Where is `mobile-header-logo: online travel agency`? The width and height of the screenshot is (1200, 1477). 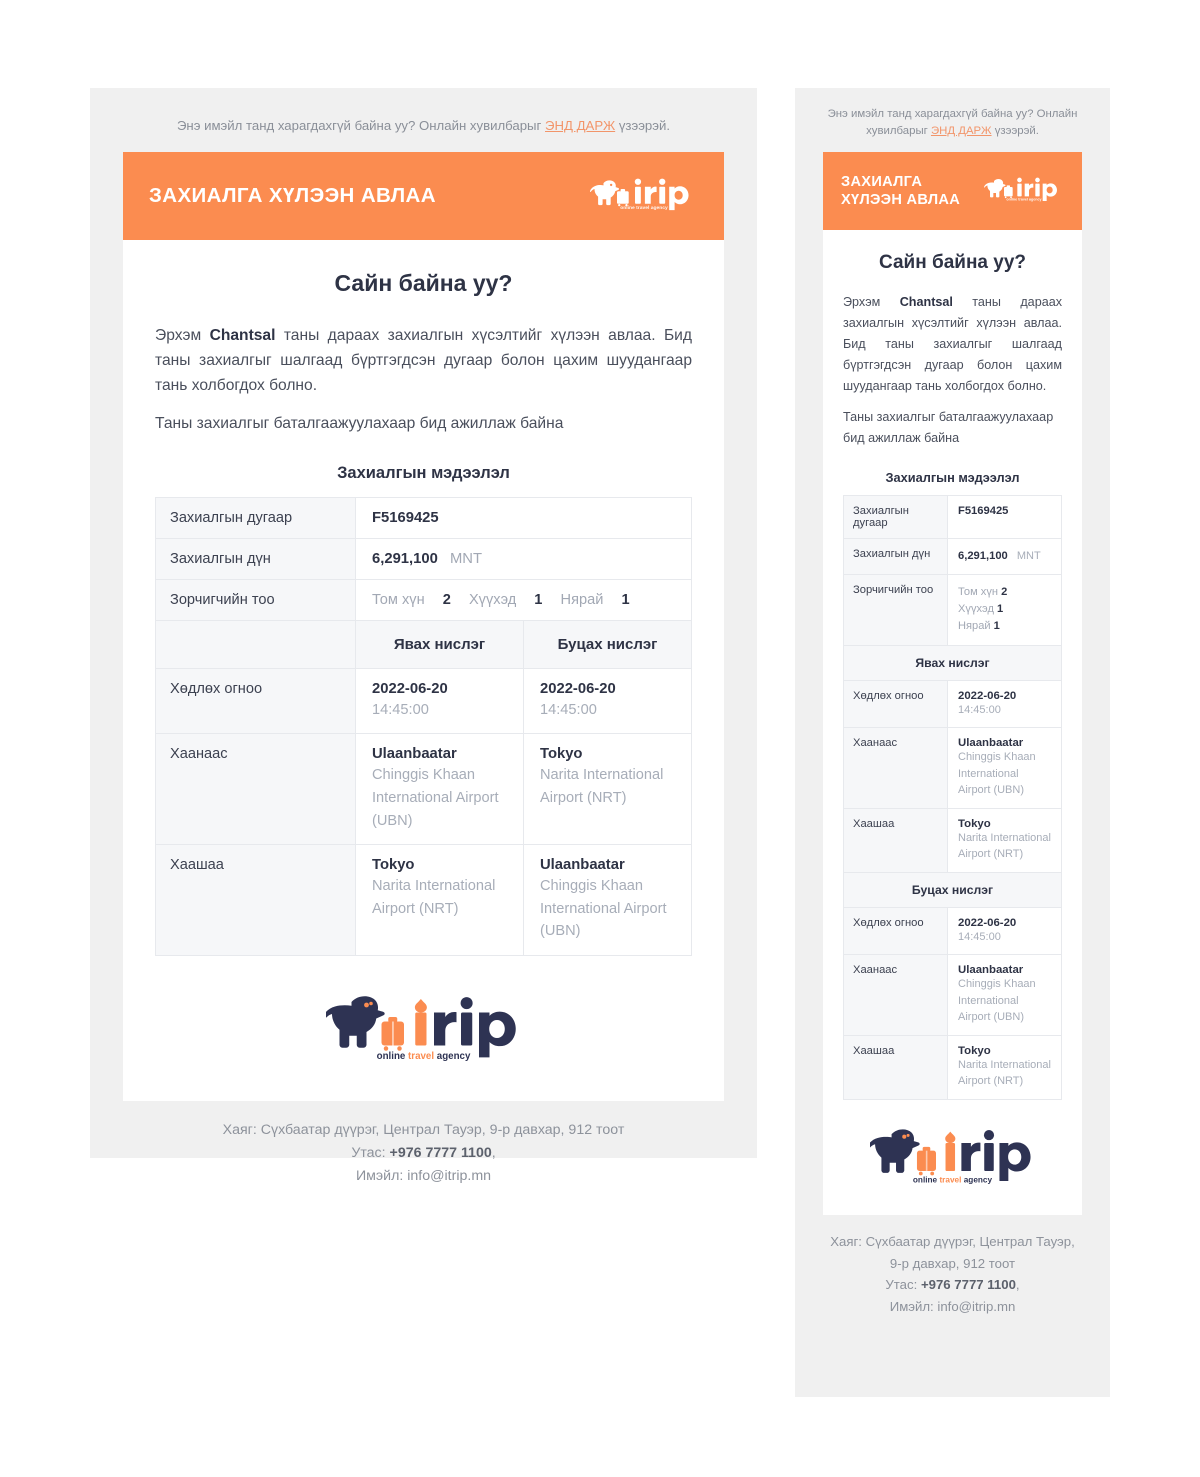 mobile-header-logo: online travel agency is located at coordinates (1023, 191).